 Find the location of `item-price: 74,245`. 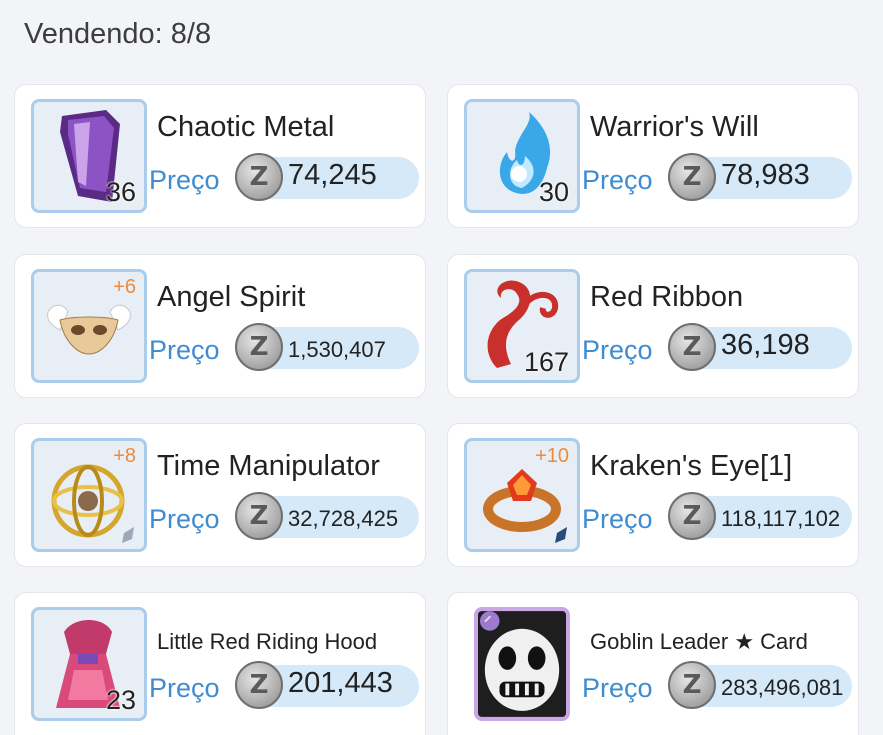

item-price: 74,245 is located at coordinates (332, 175).